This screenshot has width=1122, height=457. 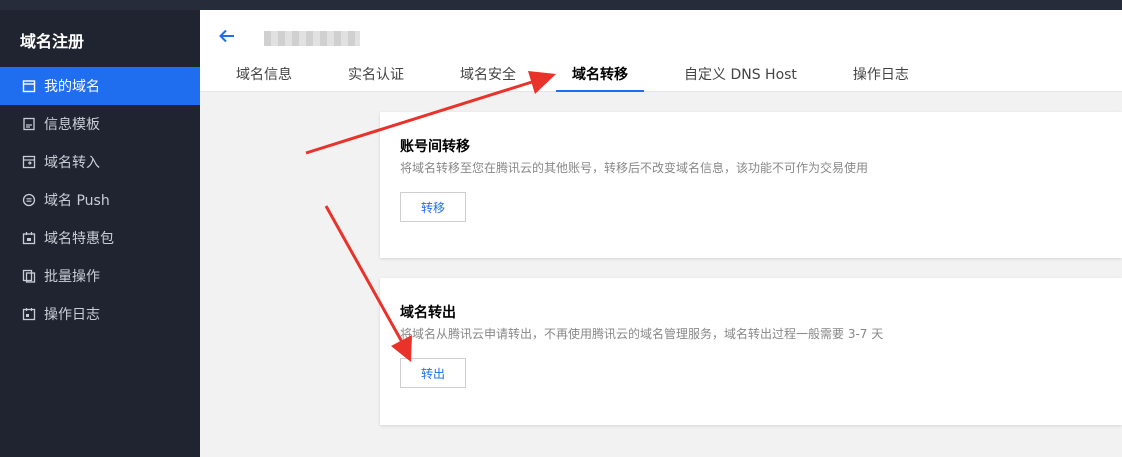 What do you see at coordinates (72, 277) in the screenshot?
I see `sidebar-item-label: 批量操作` at bounding box center [72, 277].